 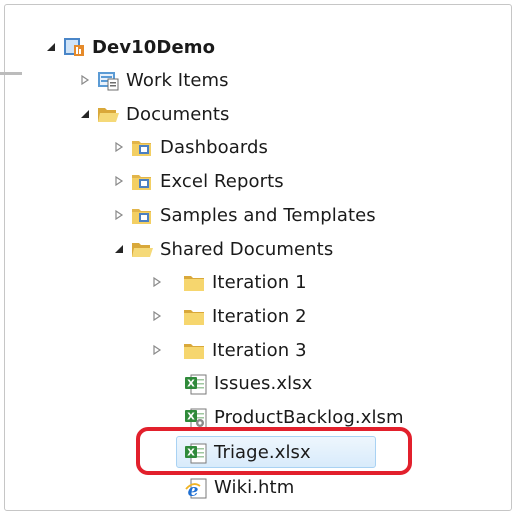 What do you see at coordinates (154, 47) in the screenshot?
I see `tree-node-label: Dev10Demo` at bounding box center [154, 47].